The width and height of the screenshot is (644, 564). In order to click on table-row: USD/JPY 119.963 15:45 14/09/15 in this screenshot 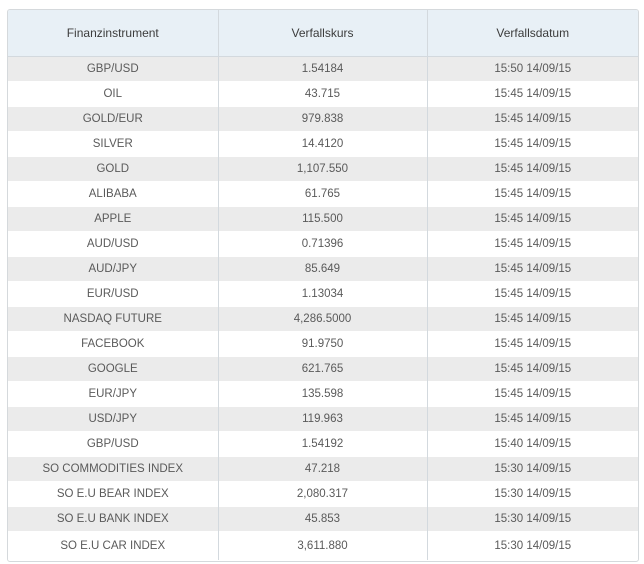, I will do `click(323, 419)`.